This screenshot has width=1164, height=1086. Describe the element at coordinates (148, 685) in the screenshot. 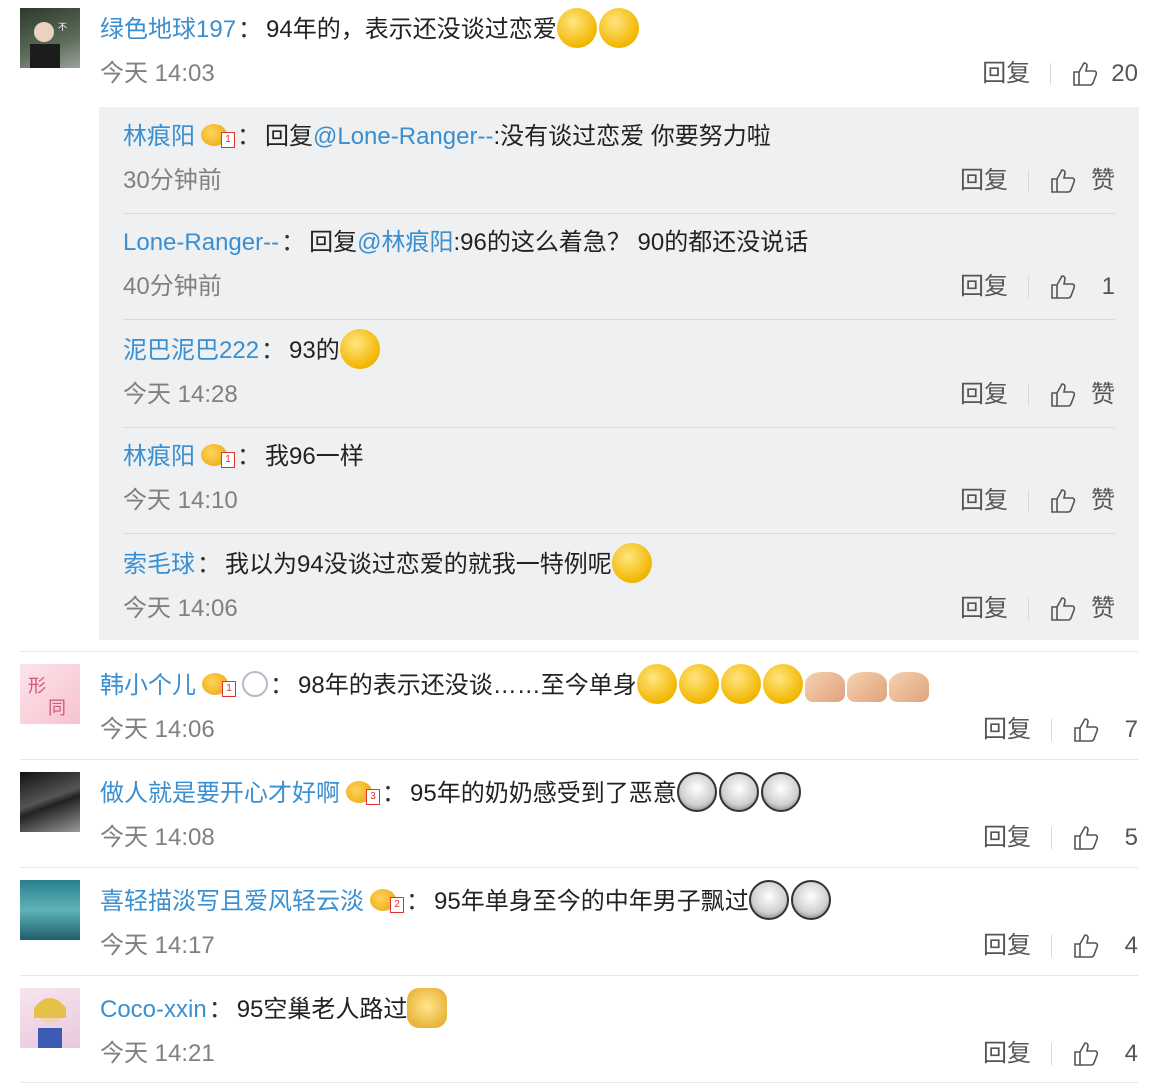

I see `username-link: 韩小个儿` at that location.